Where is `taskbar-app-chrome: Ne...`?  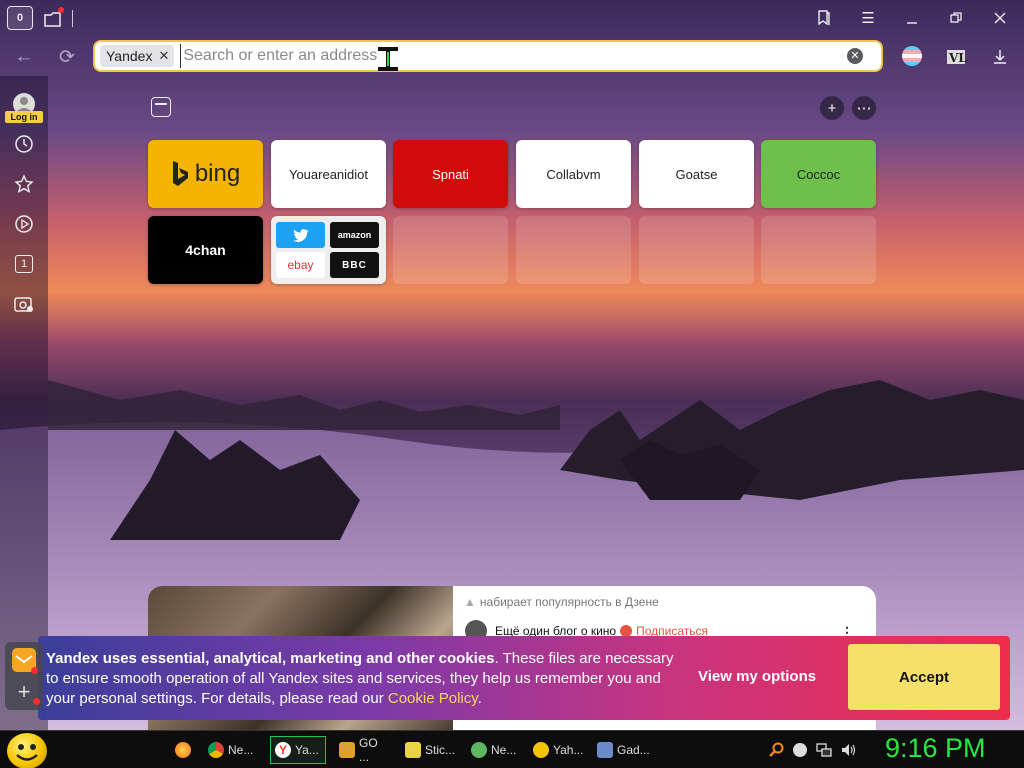
taskbar-app-chrome: Ne... is located at coordinates (233, 750).